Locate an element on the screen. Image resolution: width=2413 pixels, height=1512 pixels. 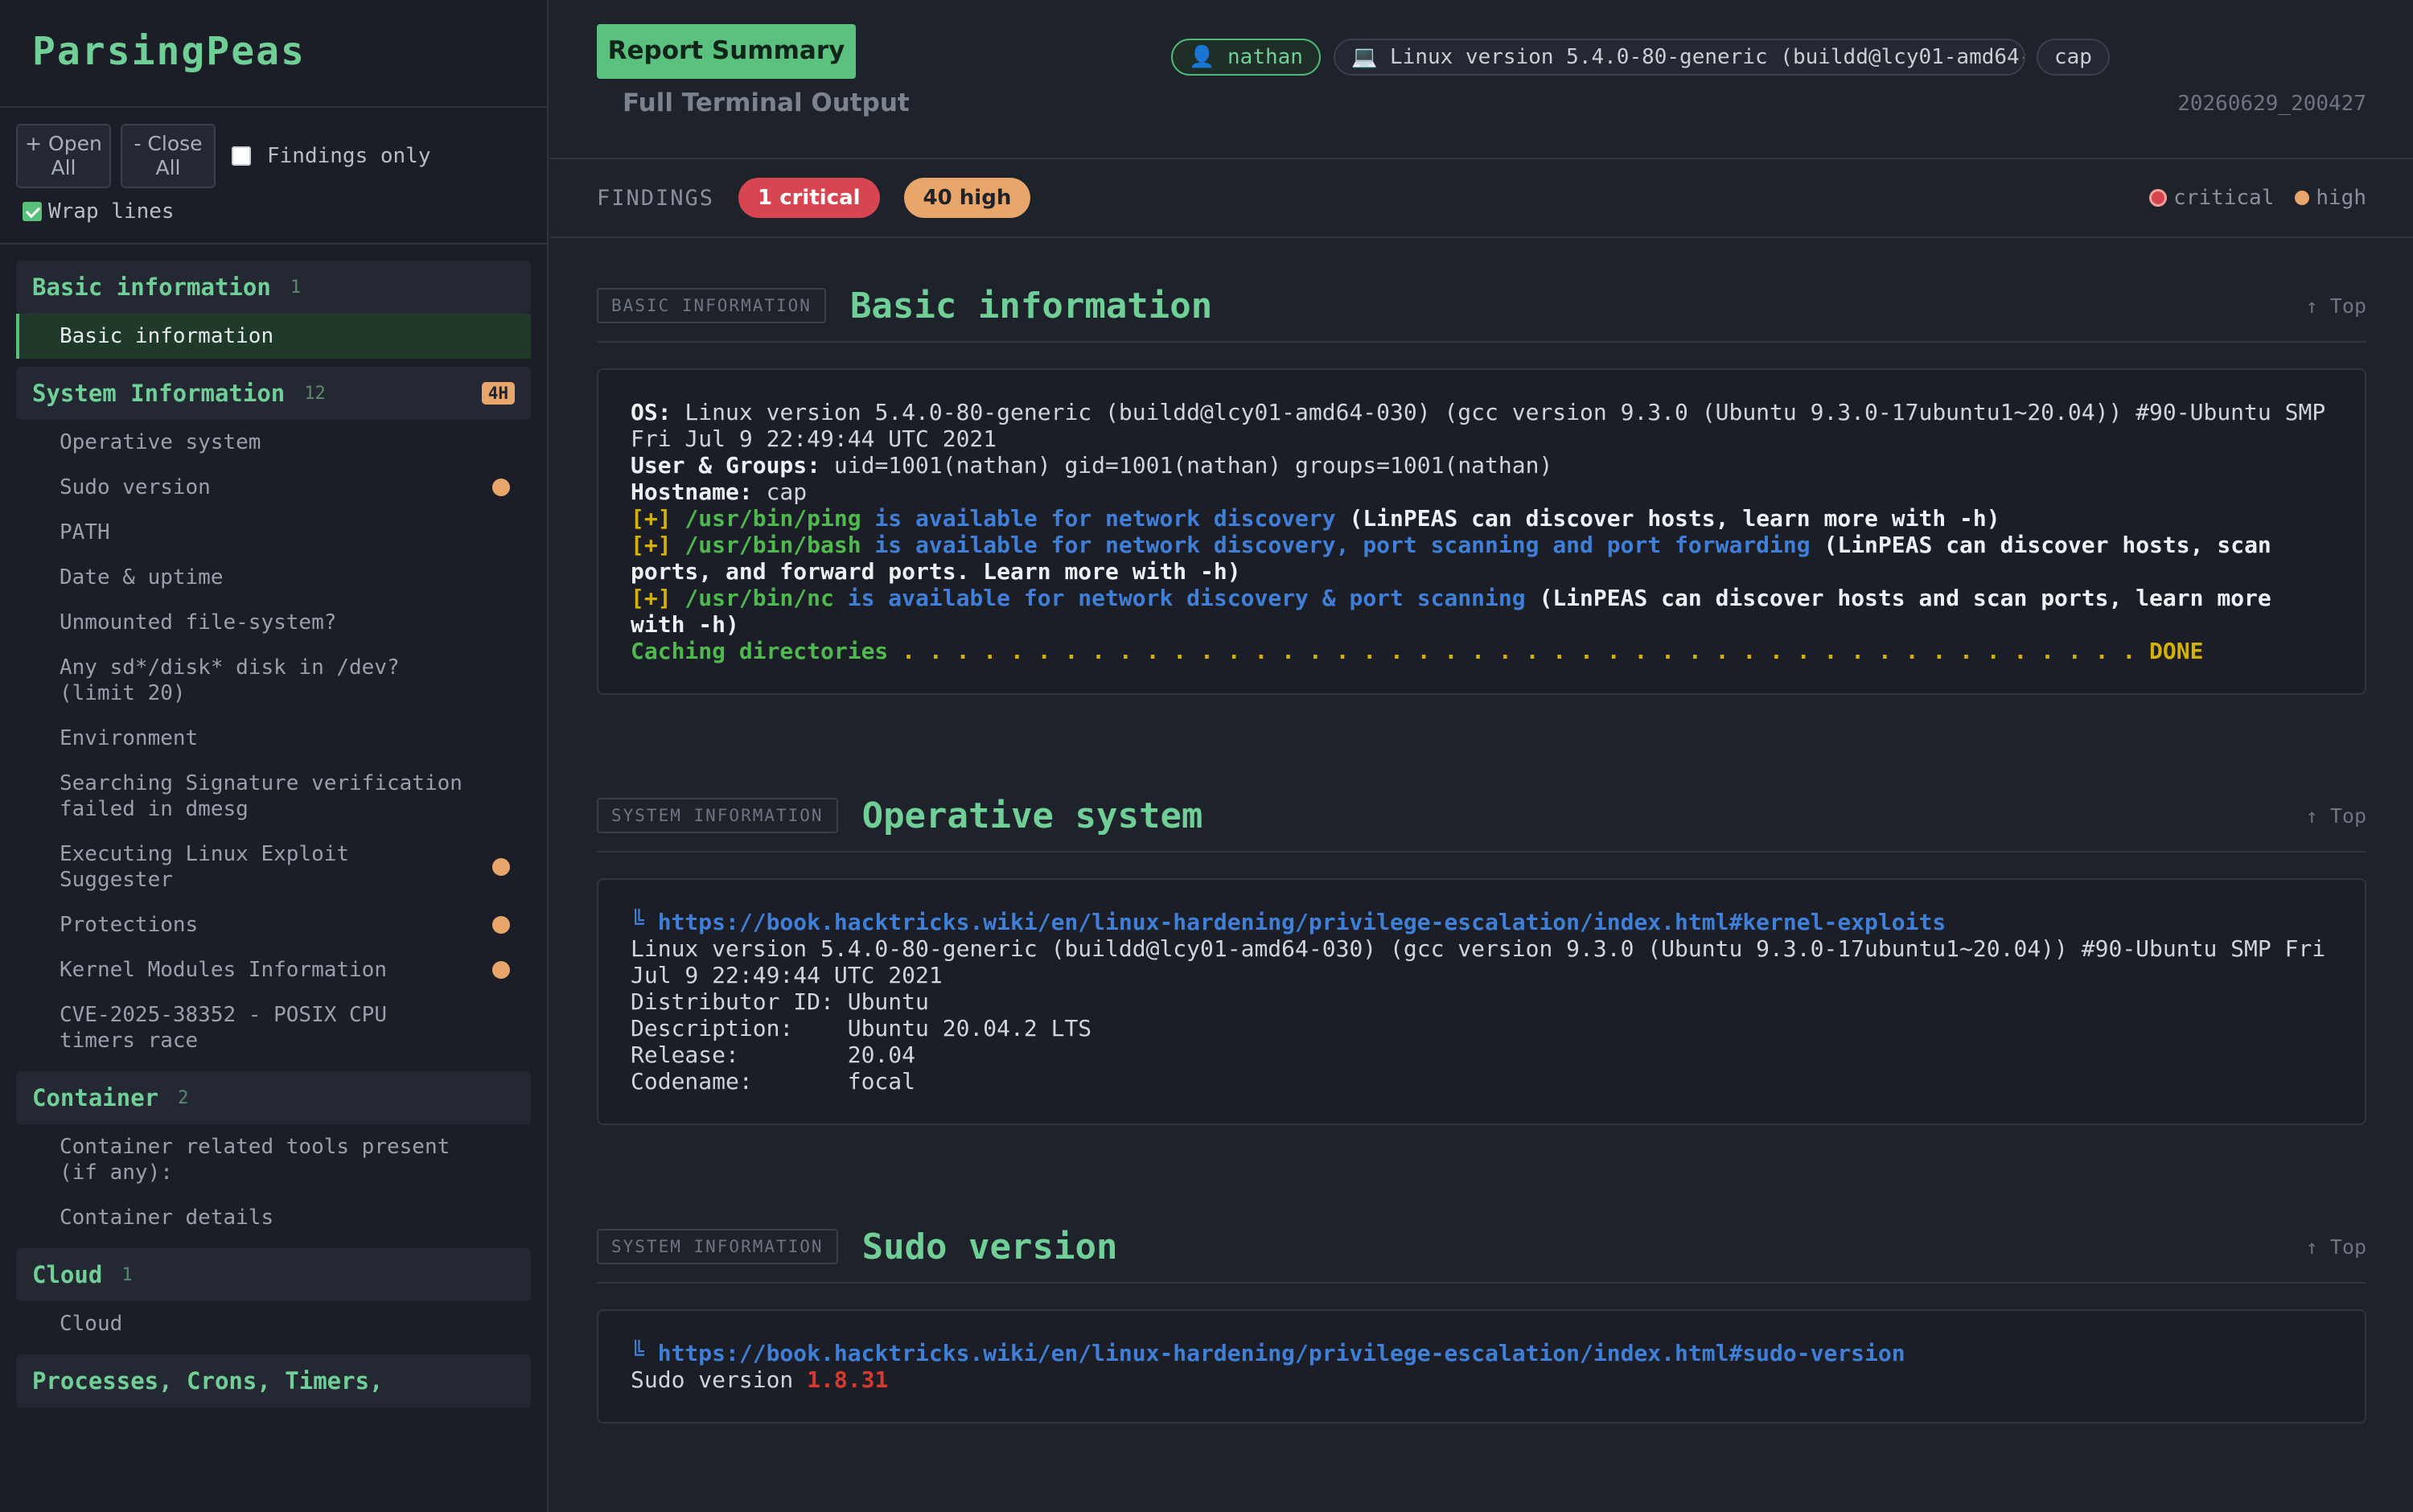
nav-item-protections: Protections is located at coordinates (273, 925).